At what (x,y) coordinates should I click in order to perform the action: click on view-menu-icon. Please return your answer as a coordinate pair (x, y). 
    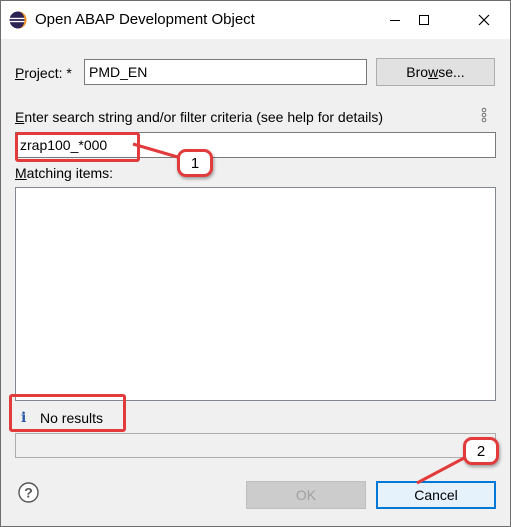
    Looking at the image, I should click on (484, 115).